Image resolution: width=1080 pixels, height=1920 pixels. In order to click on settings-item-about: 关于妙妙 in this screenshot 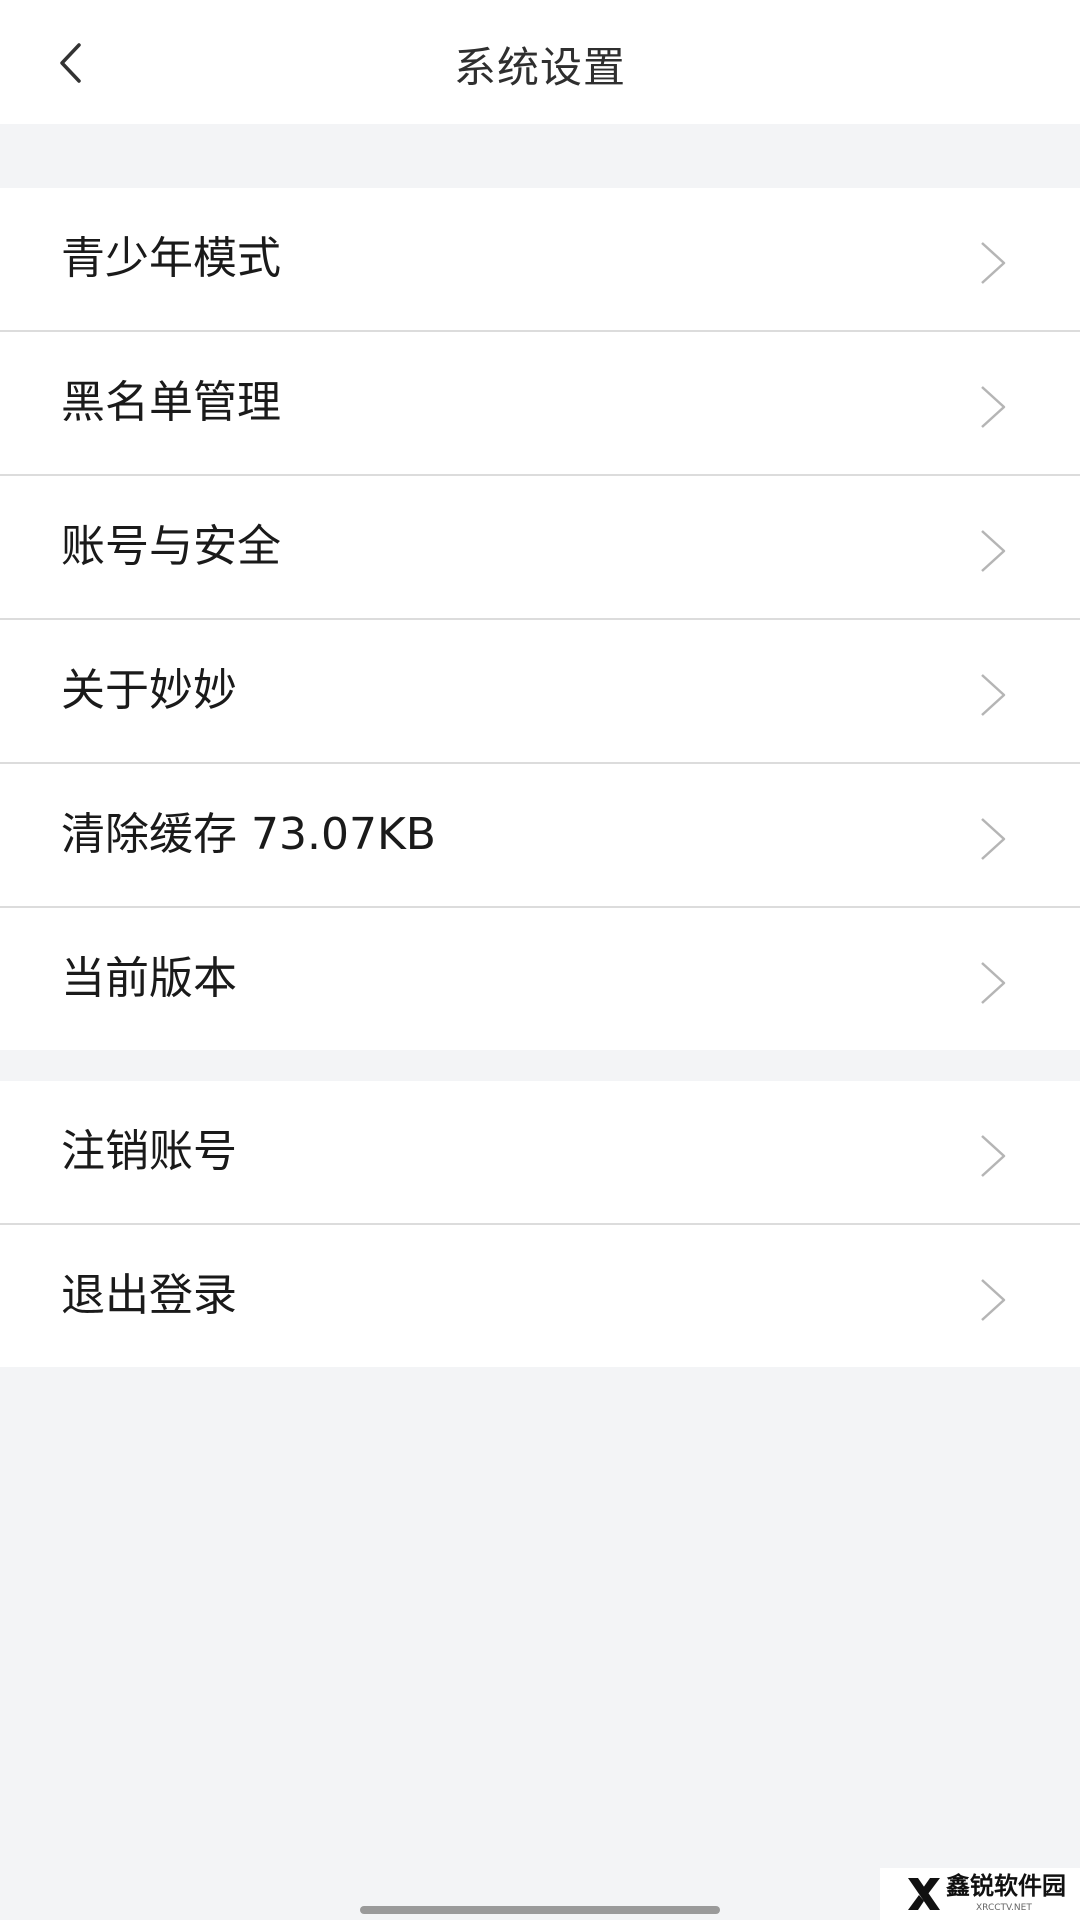, I will do `click(540, 690)`.